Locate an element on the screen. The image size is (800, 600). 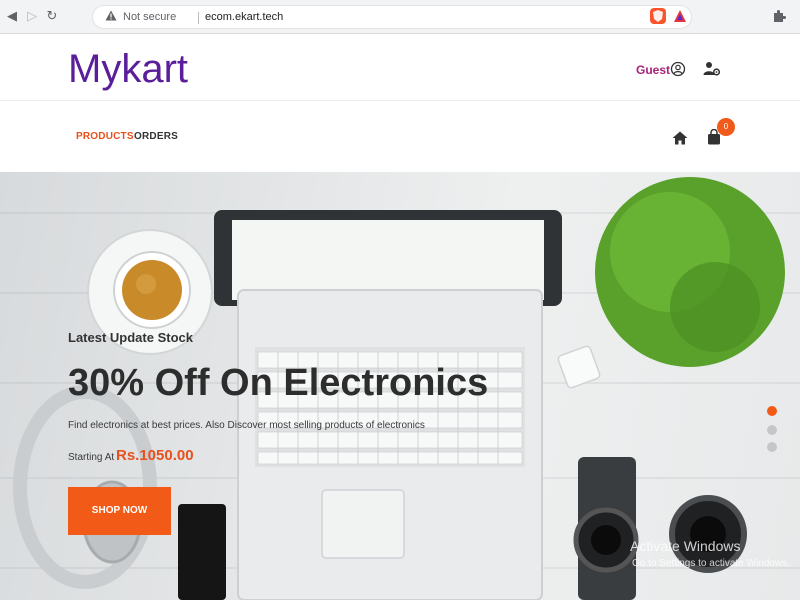
nav-orders-link: ORDERS is located at coordinates (156, 136).